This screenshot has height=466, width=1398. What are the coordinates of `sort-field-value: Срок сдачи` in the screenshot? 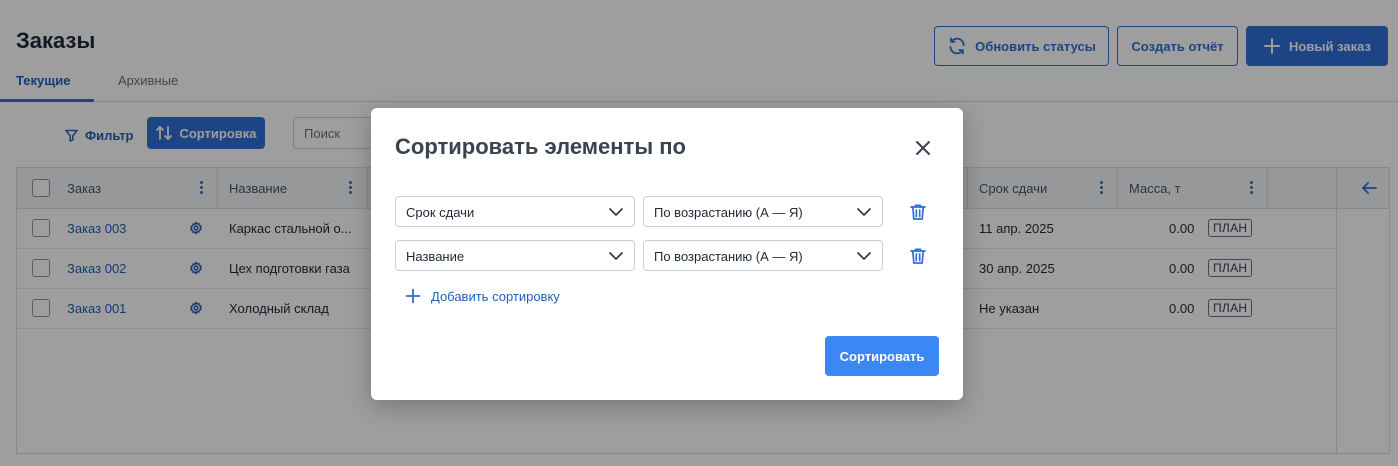 It's located at (440, 212).